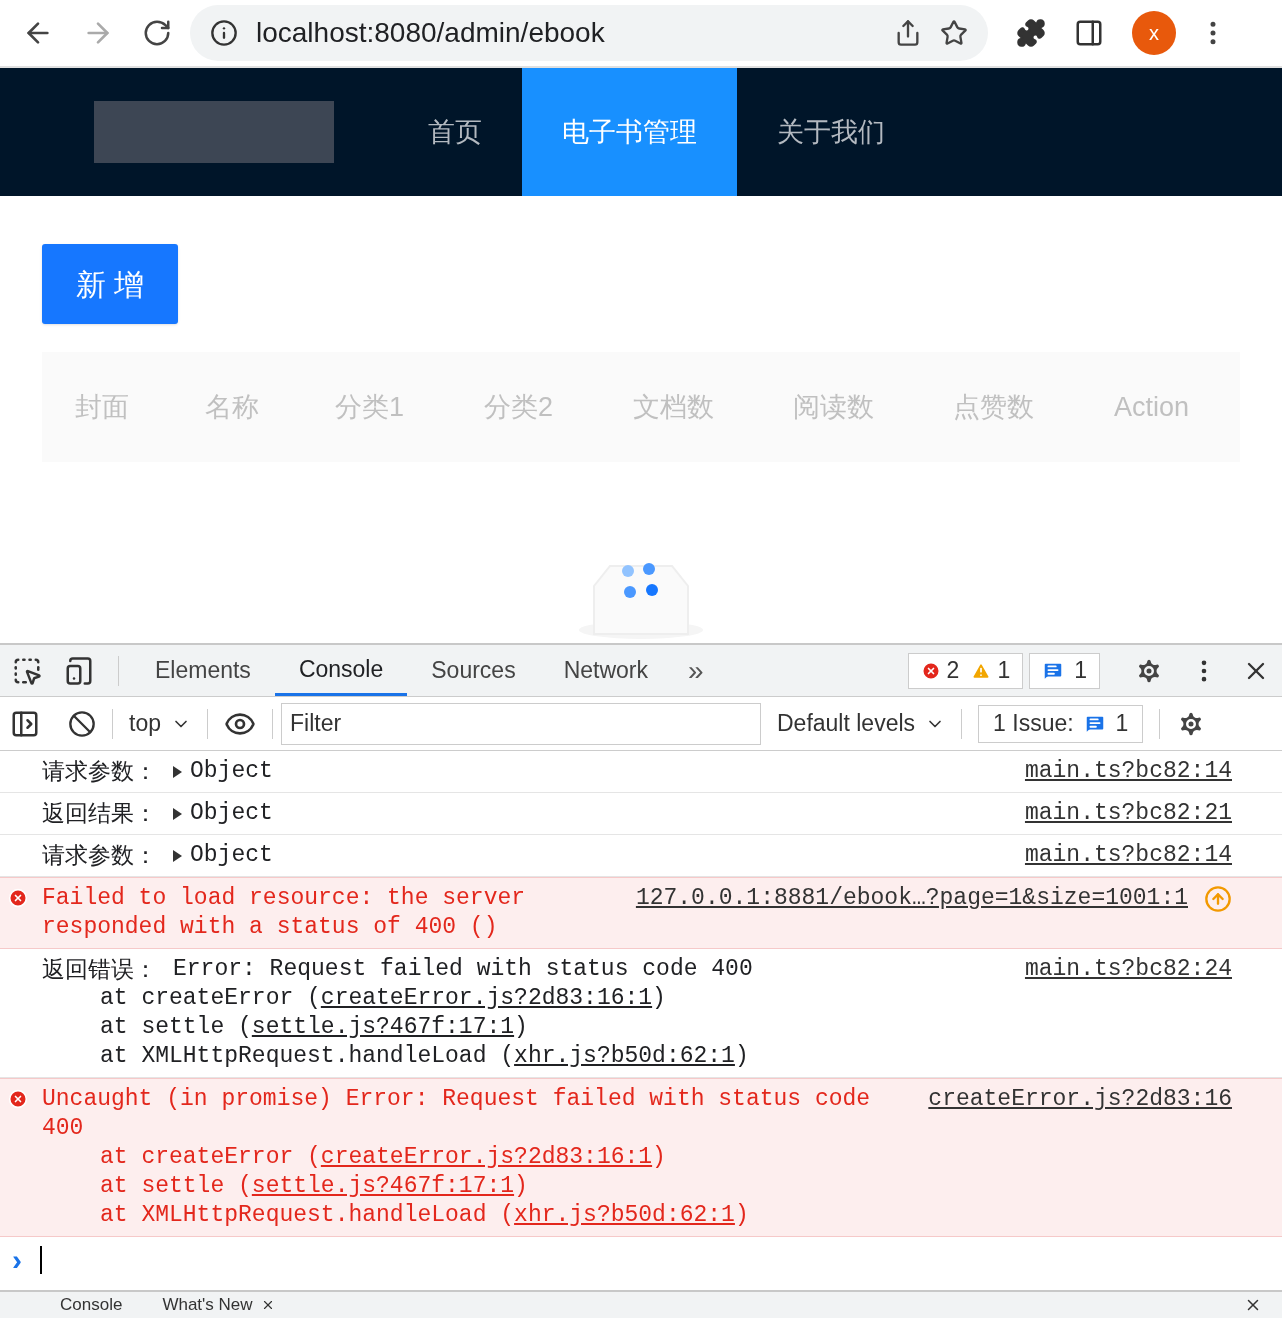 This screenshot has width=1282, height=1318. What do you see at coordinates (473, 670) in the screenshot?
I see `devtools-tab: Sources` at bounding box center [473, 670].